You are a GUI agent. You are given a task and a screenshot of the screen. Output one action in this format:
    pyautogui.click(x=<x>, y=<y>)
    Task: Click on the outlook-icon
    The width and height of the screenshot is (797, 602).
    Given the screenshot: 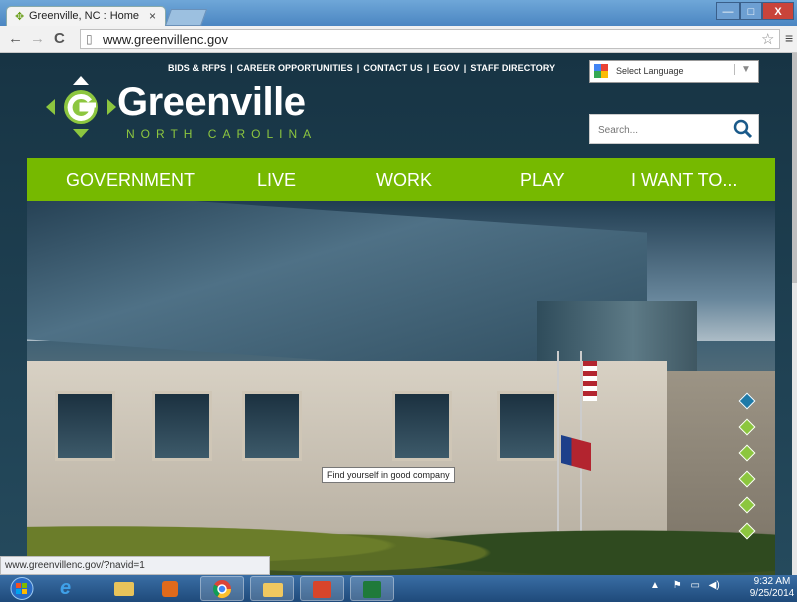 What is the action you would take?
    pyautogui.click(x=322, y=588)
    